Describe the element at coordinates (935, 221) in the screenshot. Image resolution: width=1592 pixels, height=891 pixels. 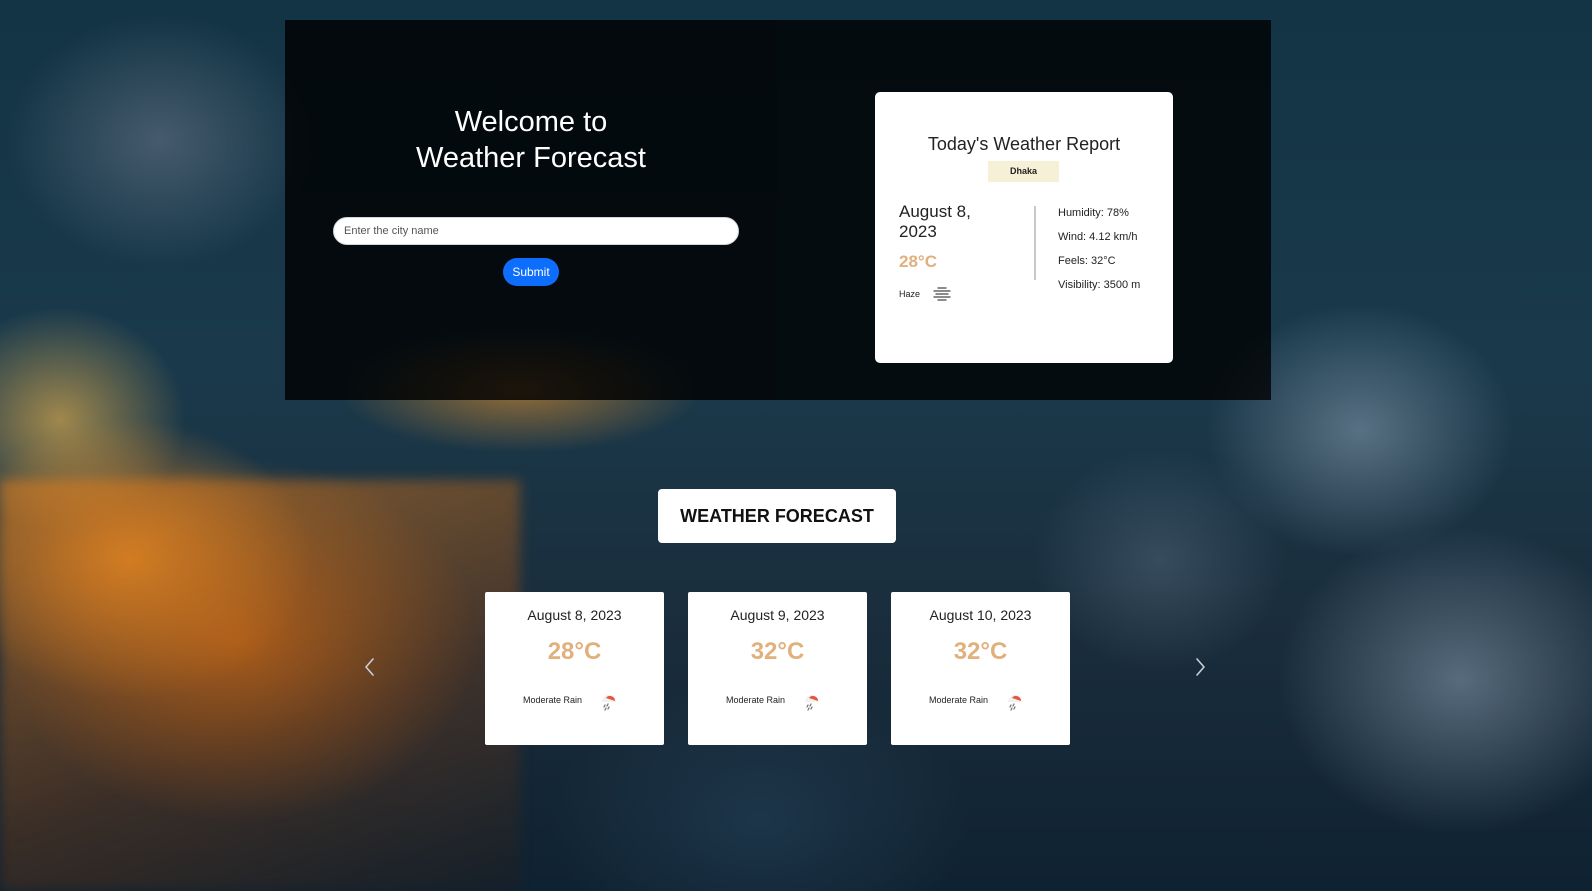
I see `report-date: August 8, 2023` at that location.